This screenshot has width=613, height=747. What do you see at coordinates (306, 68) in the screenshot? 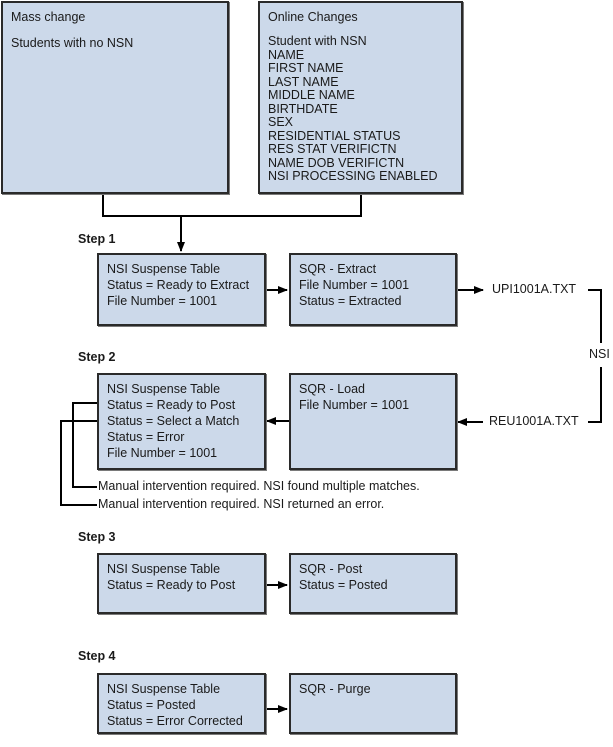
I see `box-line: FIRST NAME` at bounding box center [306, 68].